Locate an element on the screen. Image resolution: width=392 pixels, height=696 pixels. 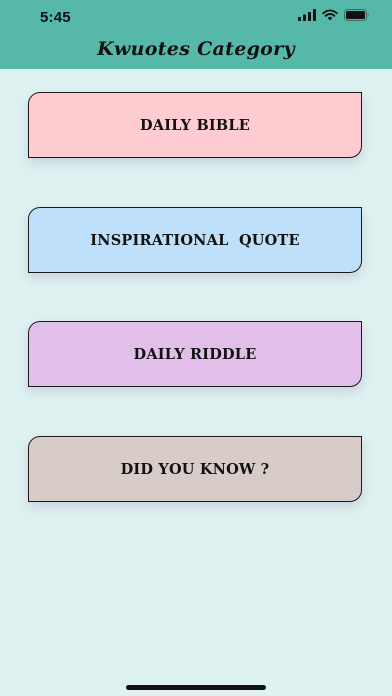
category-did-you-know-button: DID YOU KNOW ? is located at coordinates (195, 469).